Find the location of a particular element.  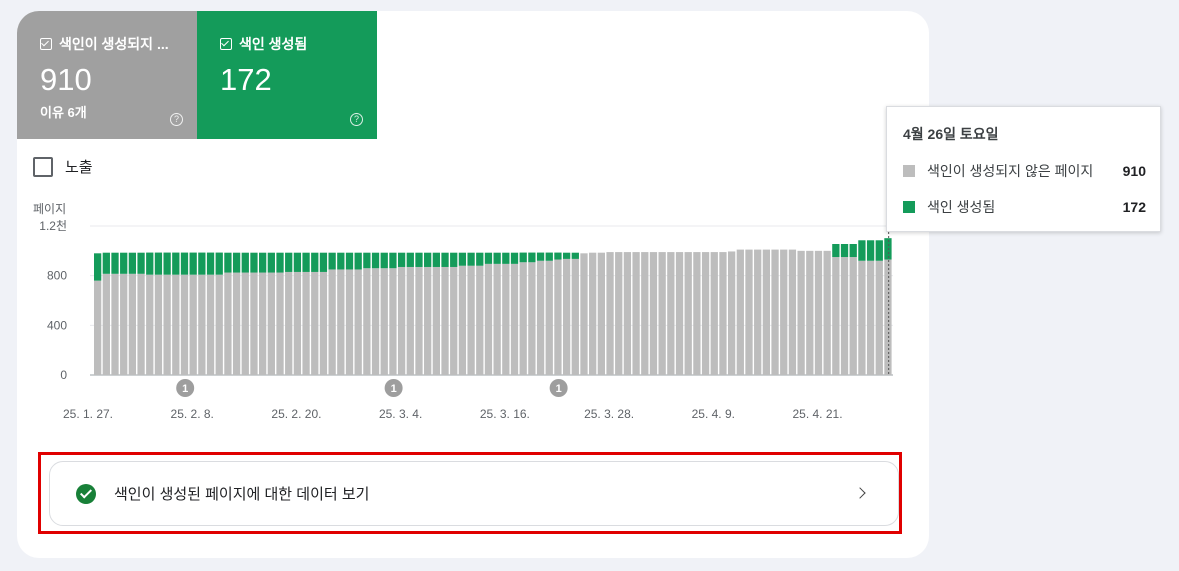

tooltip-row-not-indexed: 색인이 생성되지 않은 페이지 910 is located at coordinates (1024, 171).